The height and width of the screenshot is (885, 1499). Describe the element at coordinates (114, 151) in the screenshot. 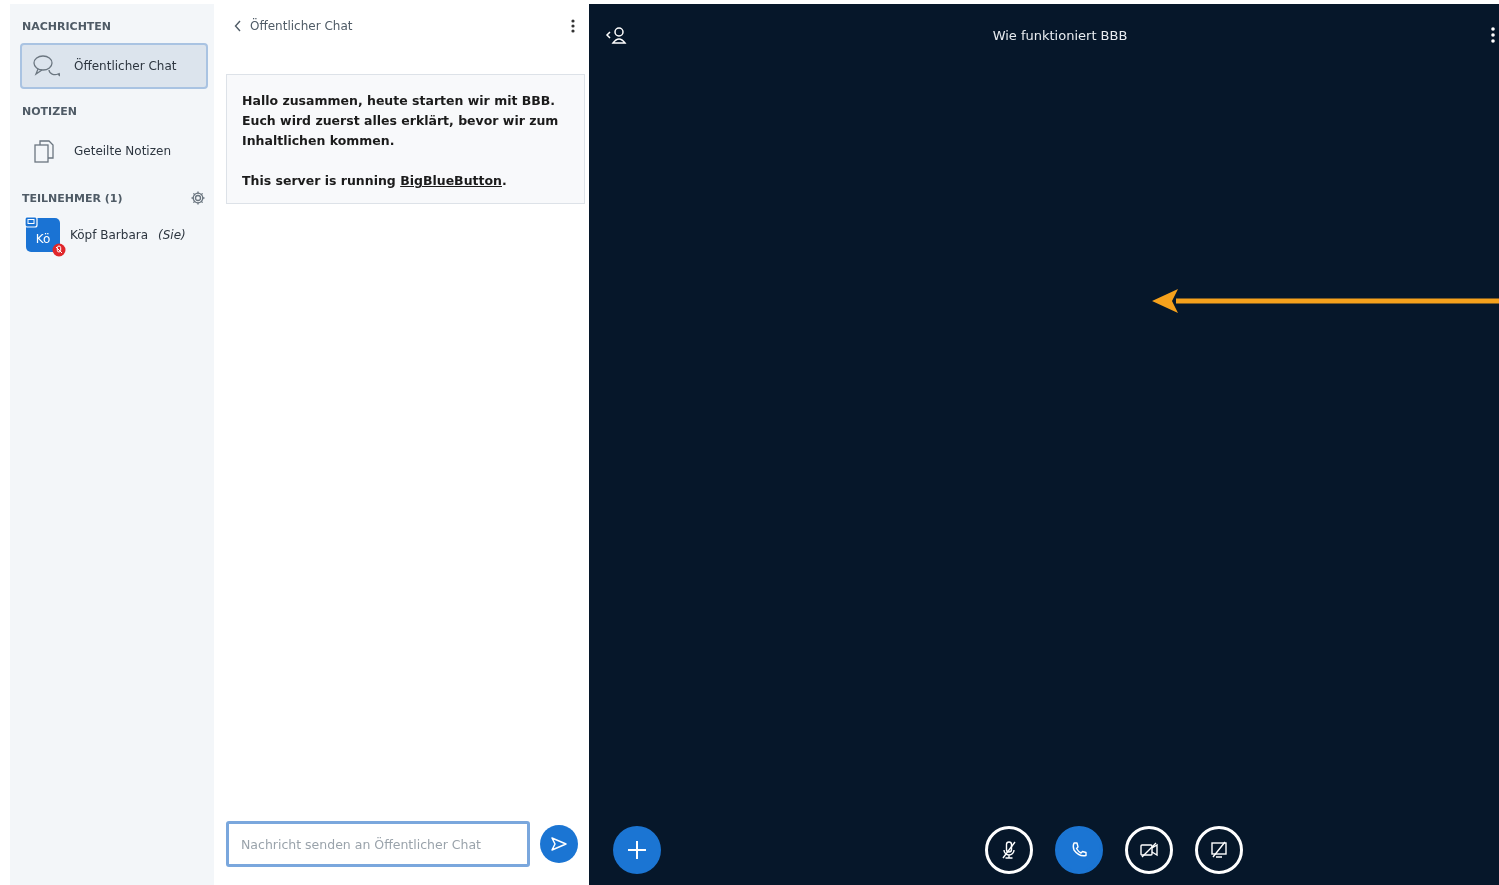

I see `sidebar-item: Geteilte Notizen` at that location.